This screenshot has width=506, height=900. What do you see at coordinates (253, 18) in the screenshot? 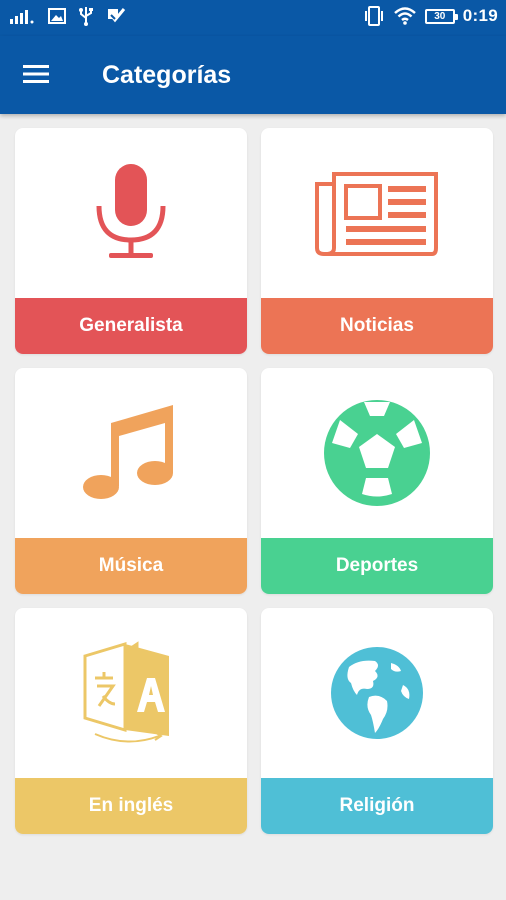
I see `status-bar: 30 0:19` at bounding box center [253, 18].